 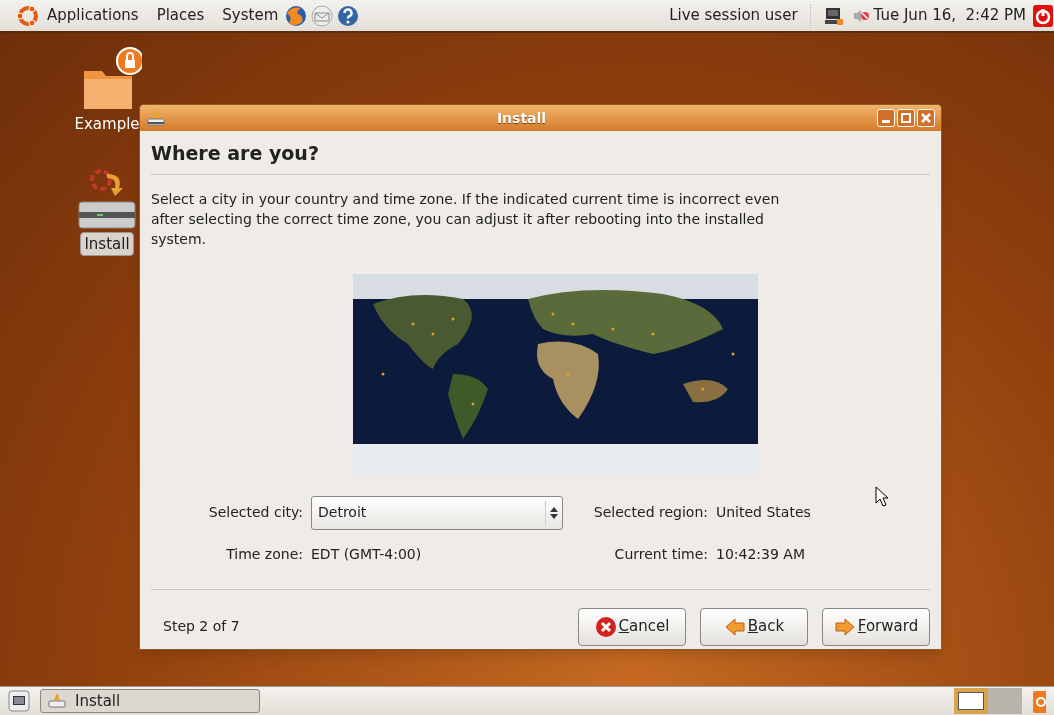 What do you see at coordinates (844, 626) in the screenshot?
I see `right-arrow-icon` at bounding box center [844, 626].